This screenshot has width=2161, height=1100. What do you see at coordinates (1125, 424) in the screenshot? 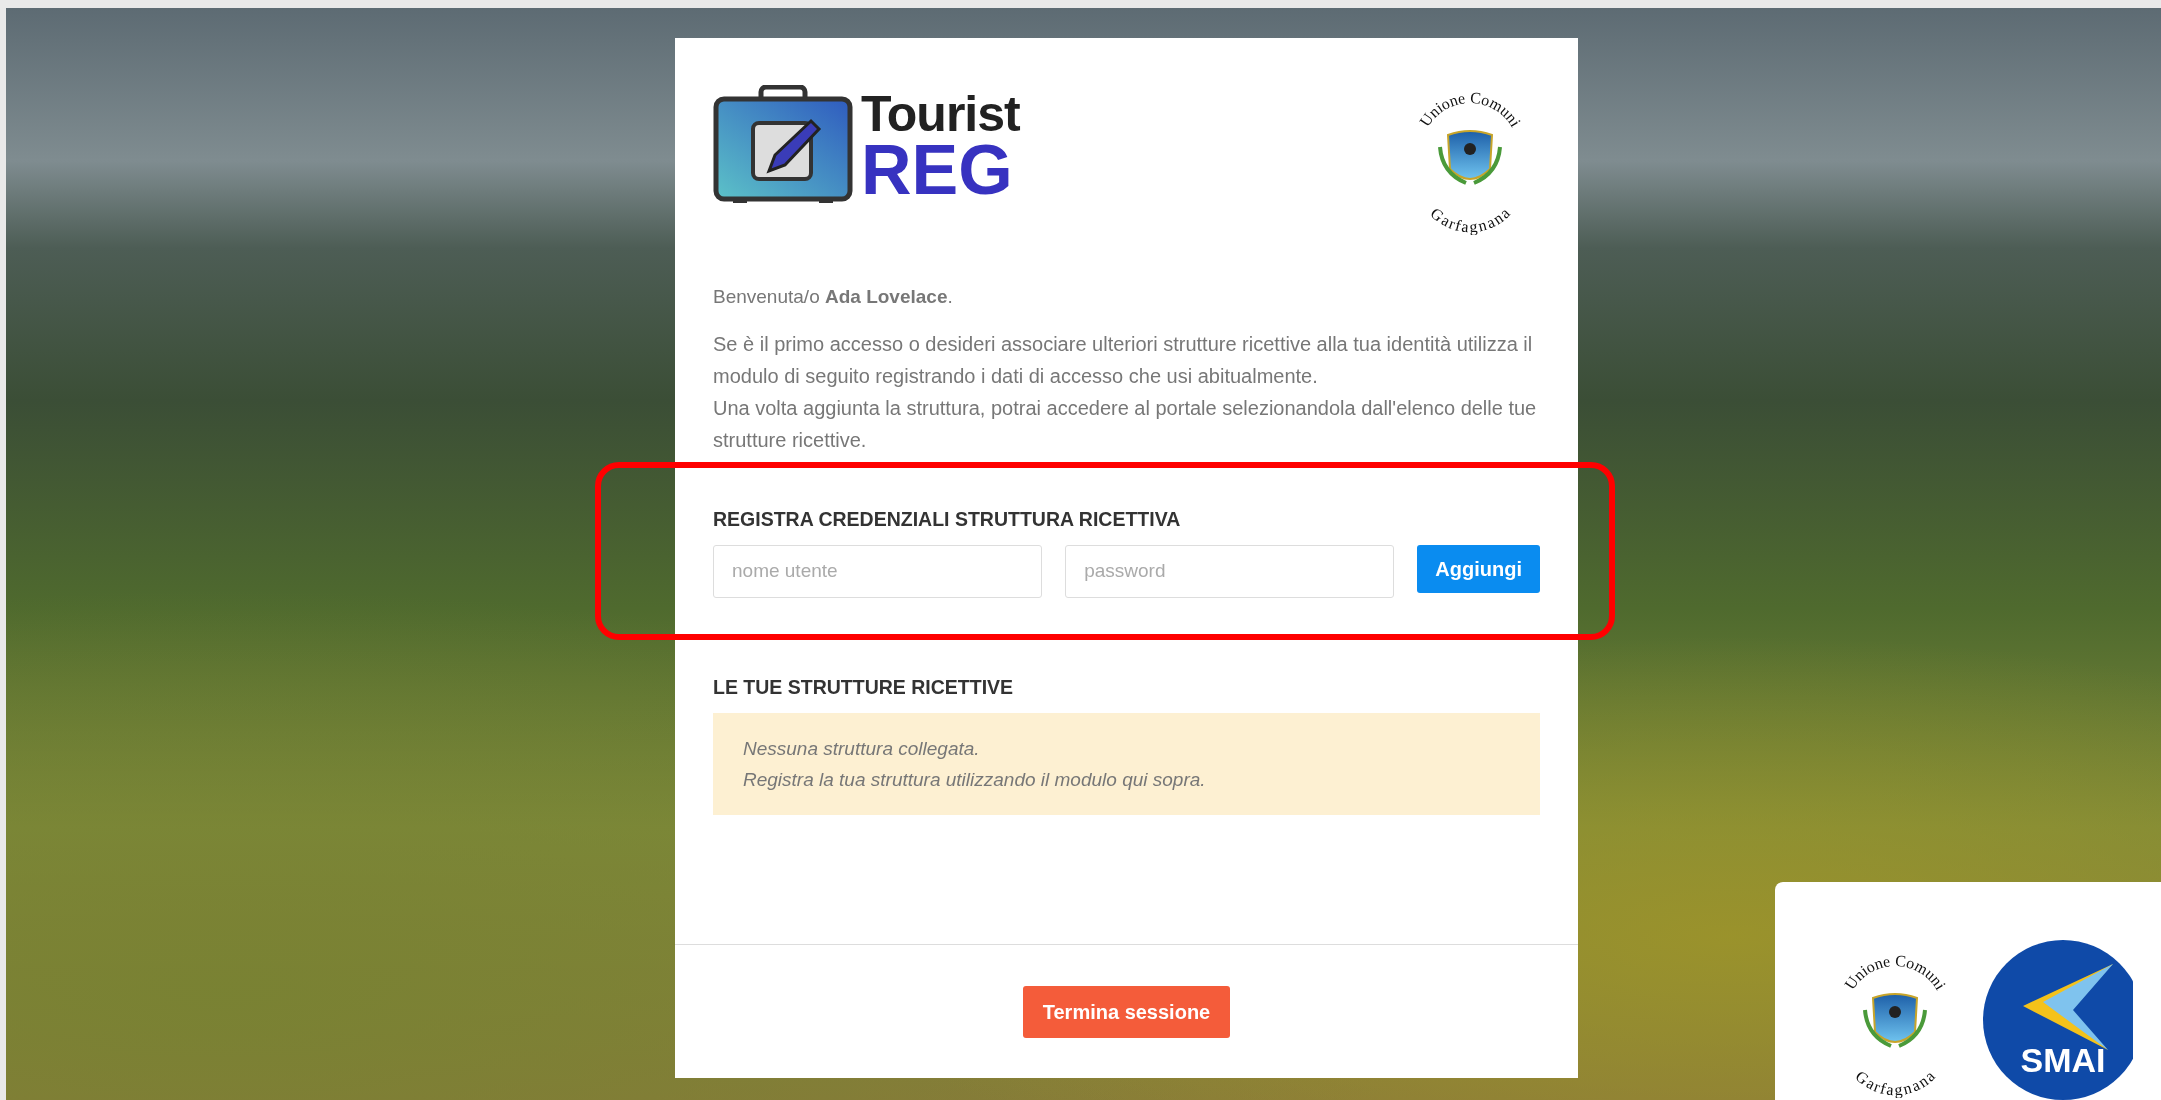
I see `intro-paragraph: Una volta aggiunta la struttura, potrai accedere al portale selezionandola dall'elenco delle tue strutture ricettive.` at bounding box center [1125, 424].